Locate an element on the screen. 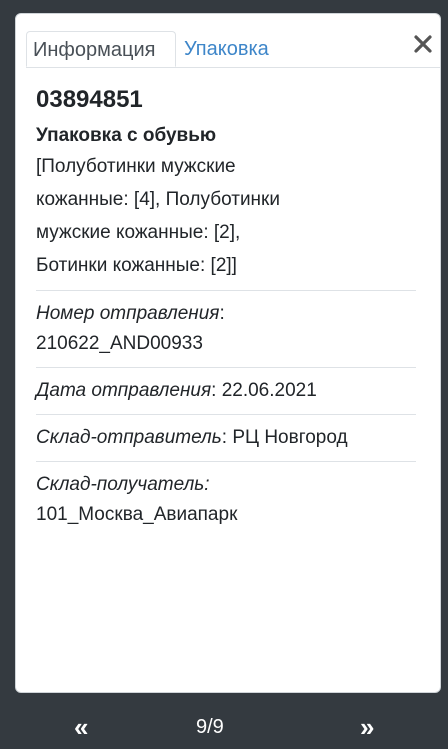  close-icon is located at coordinates (423, 44).